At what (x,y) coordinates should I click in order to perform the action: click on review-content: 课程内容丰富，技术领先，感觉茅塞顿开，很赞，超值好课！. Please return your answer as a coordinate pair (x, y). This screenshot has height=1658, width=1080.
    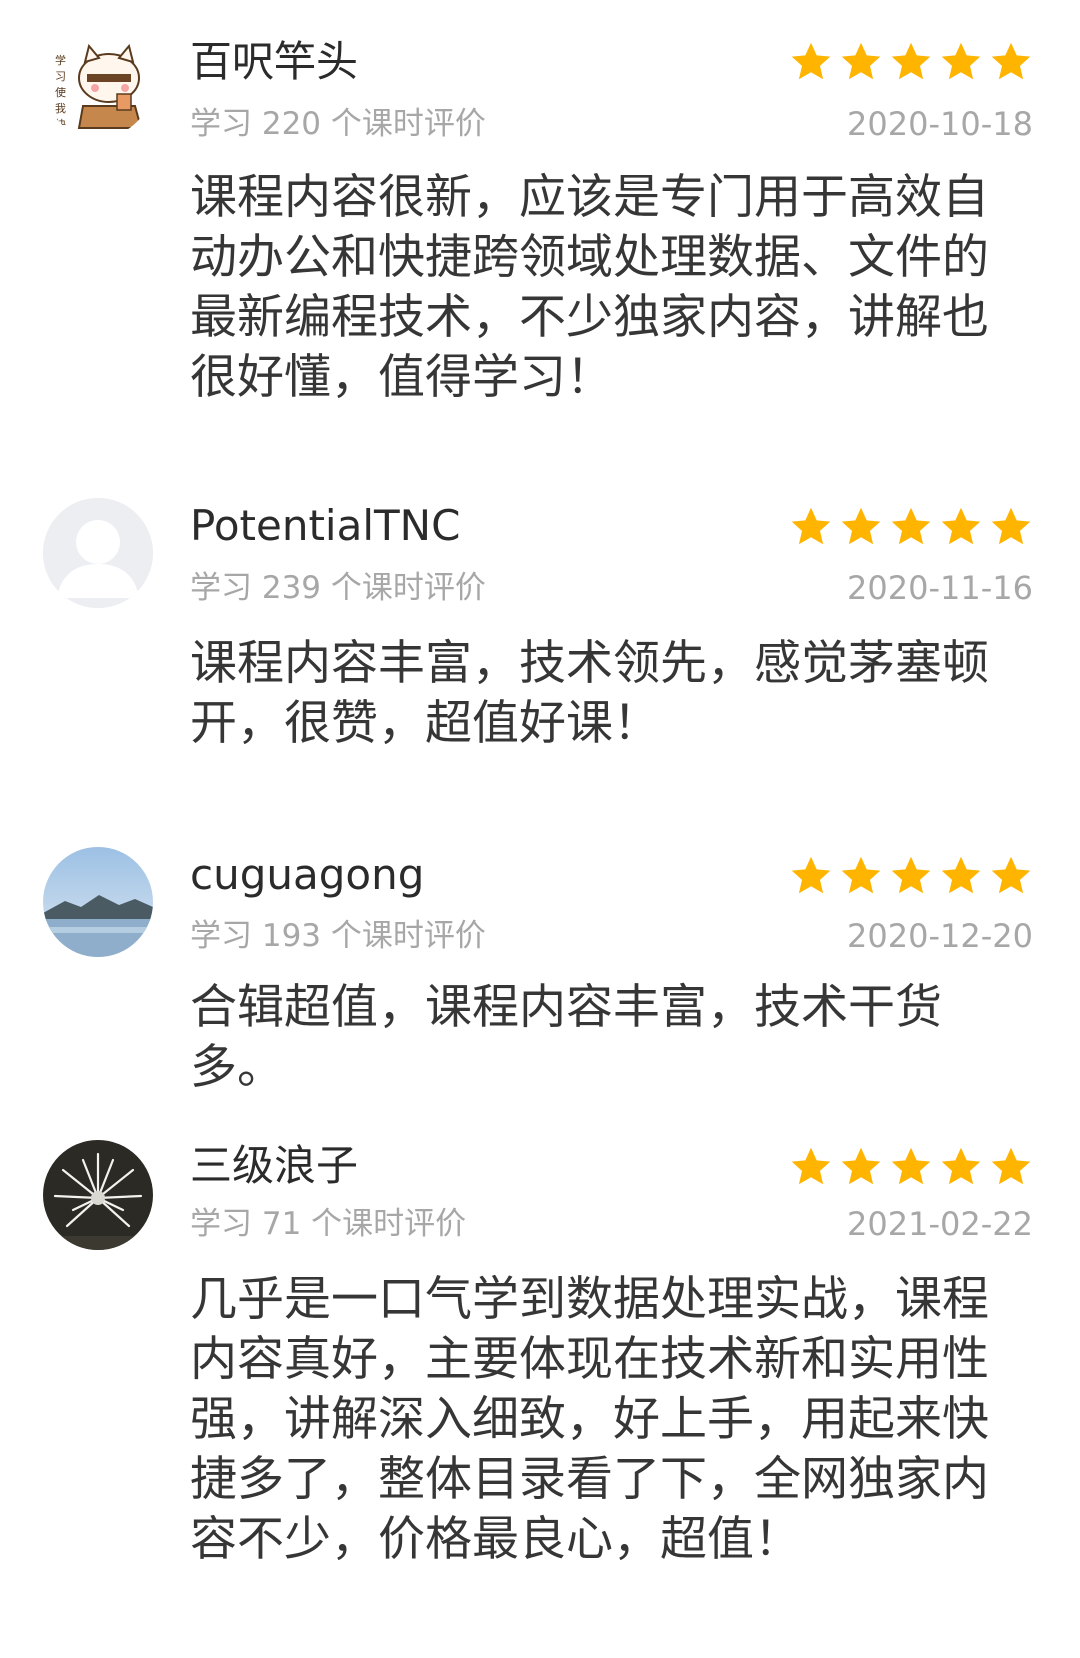
    Looking at the image, I should click on (589, 693).